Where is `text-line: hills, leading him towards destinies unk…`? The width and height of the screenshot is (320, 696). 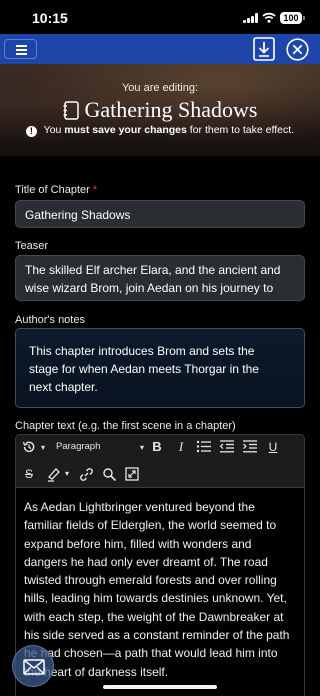
text-line: hills, leading him towards destinies unk… is located at coordinates (155, 598).